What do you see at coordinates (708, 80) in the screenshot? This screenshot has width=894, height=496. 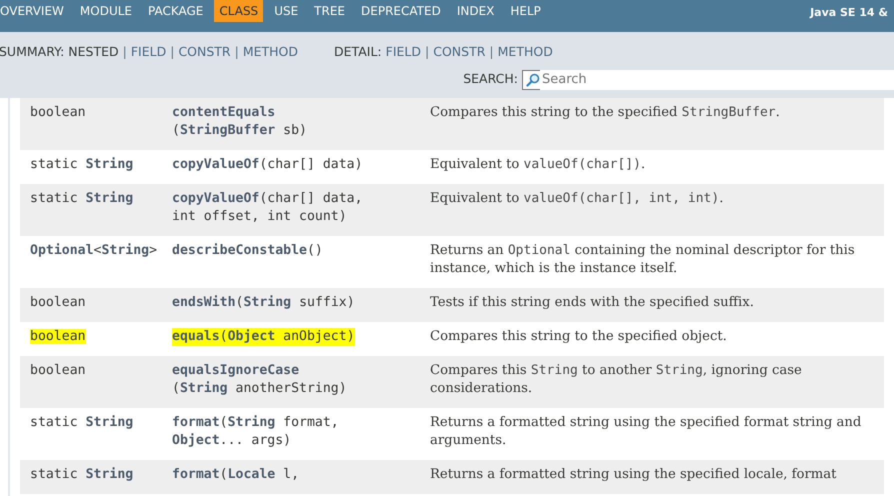 I see `search-field: Search` at bounding box center [708, 80].